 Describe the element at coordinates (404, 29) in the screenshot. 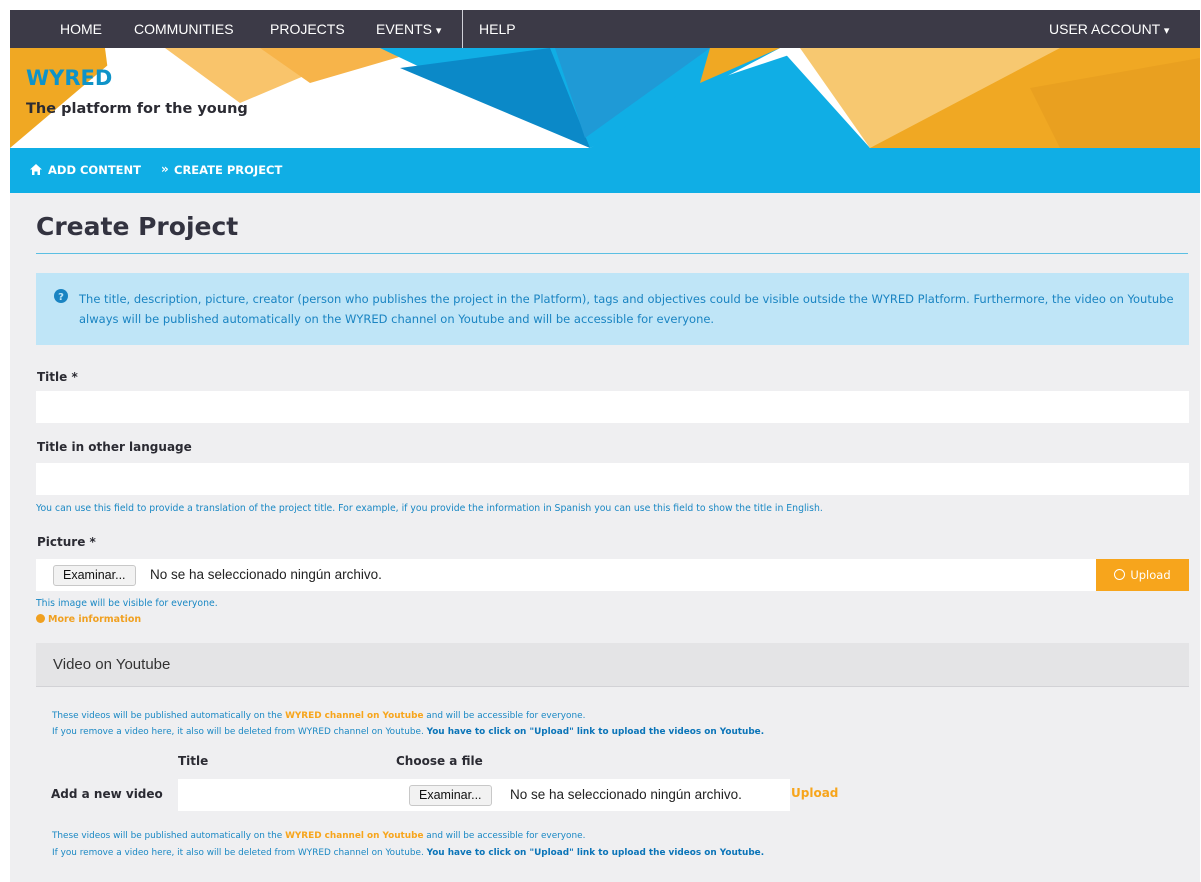

I see `nav-events-label: EVENTS` at that location.